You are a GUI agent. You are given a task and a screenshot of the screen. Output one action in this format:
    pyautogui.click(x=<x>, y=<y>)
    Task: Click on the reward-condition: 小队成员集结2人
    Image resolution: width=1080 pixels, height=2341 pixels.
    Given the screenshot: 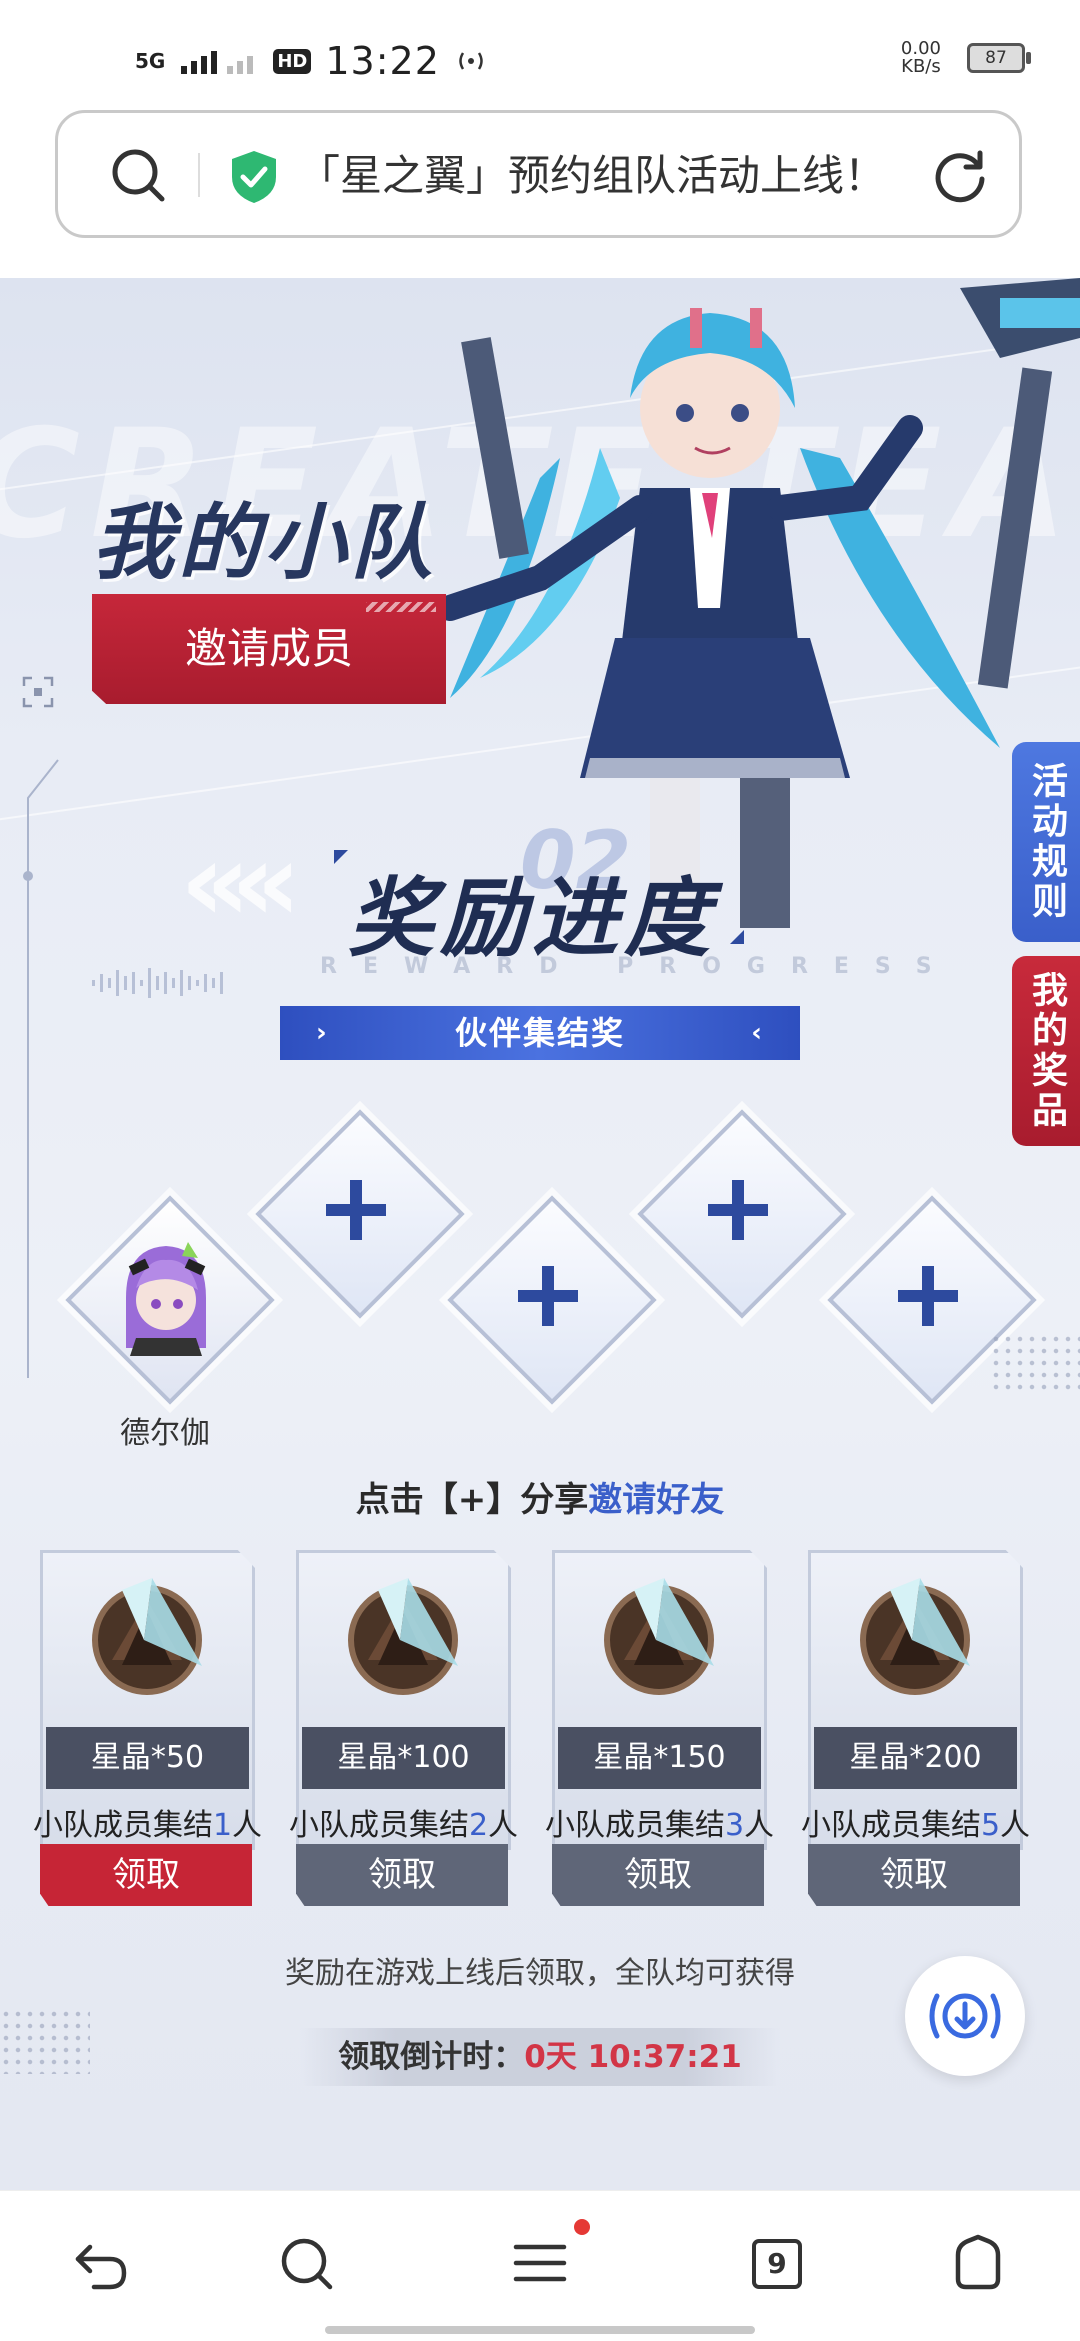 What is the action you would take?
    pyautogui.click(x=403, y=1822)
    